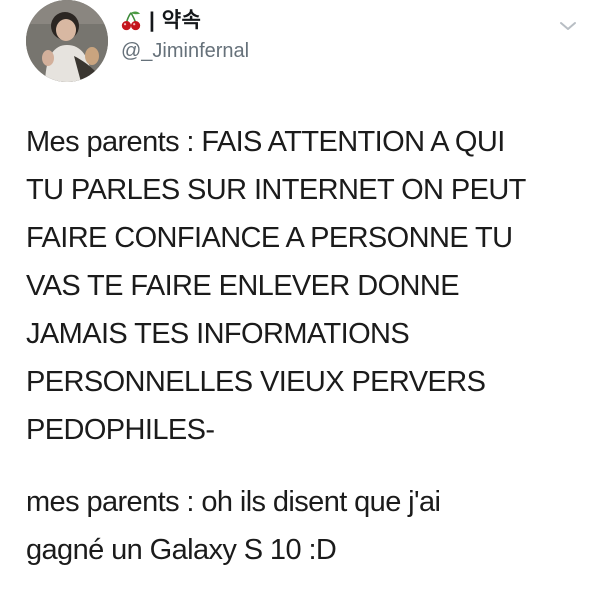 The image size is (600, 597). I want to click on user-handle: @_Jiminfernal, so click(185, 51).